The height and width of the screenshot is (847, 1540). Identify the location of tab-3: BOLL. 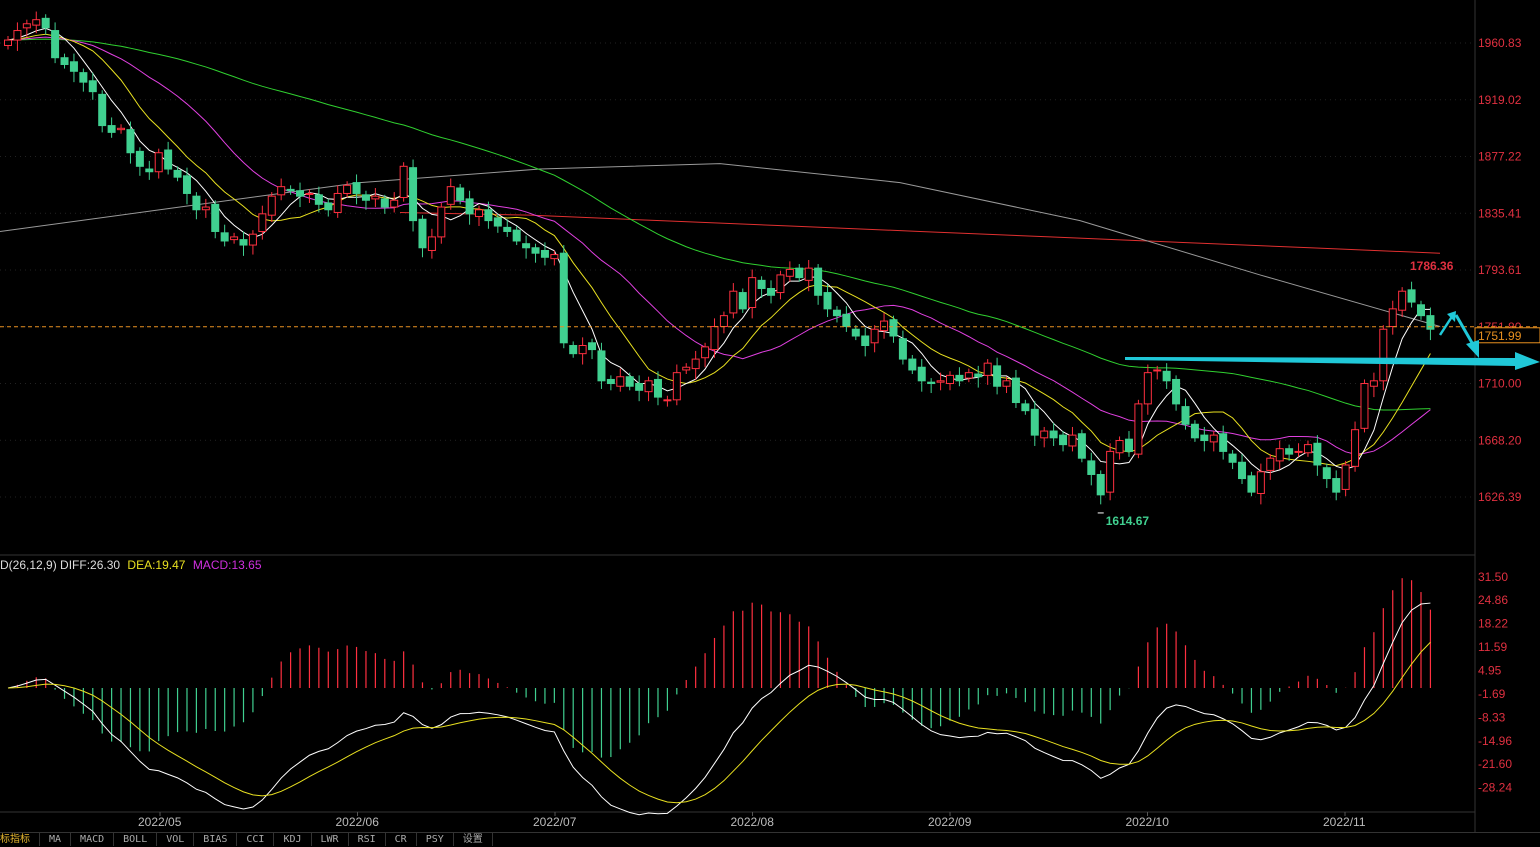
(136, 839).